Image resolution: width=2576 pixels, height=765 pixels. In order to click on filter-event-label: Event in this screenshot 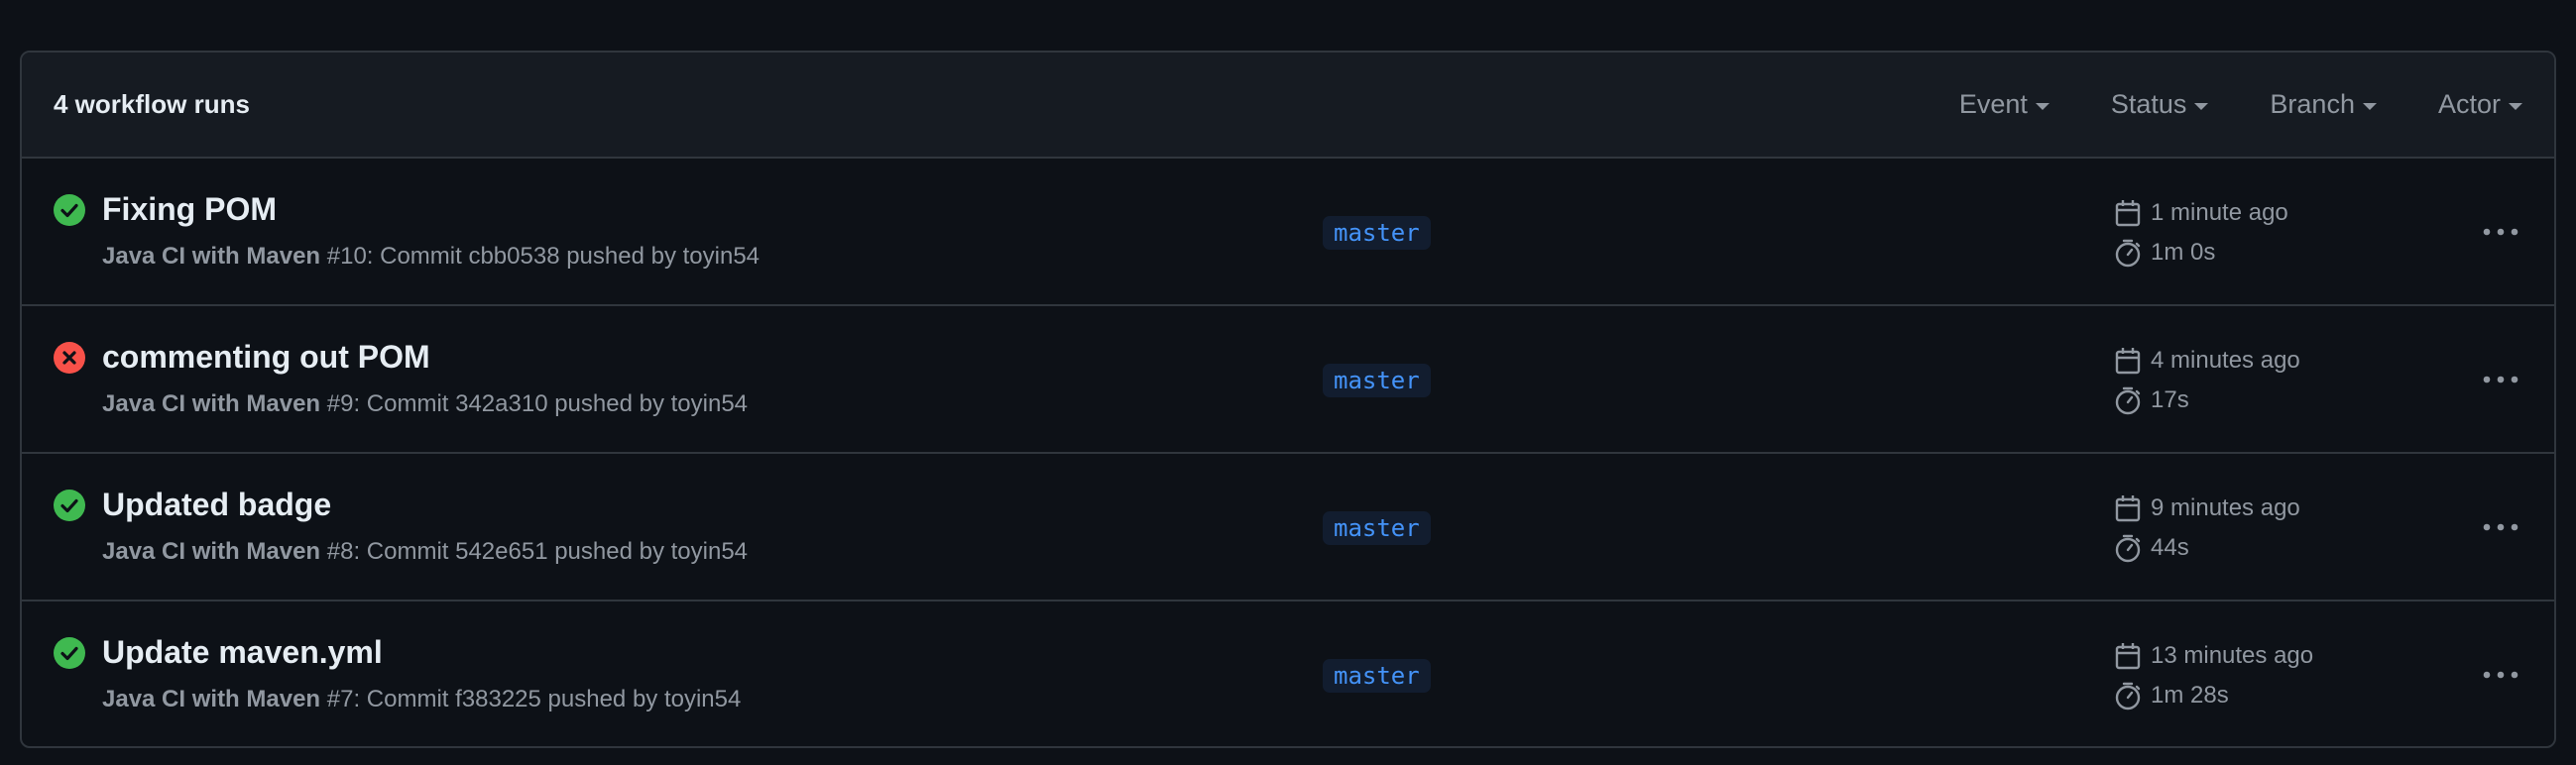, I will do `click(1993, 104)`.